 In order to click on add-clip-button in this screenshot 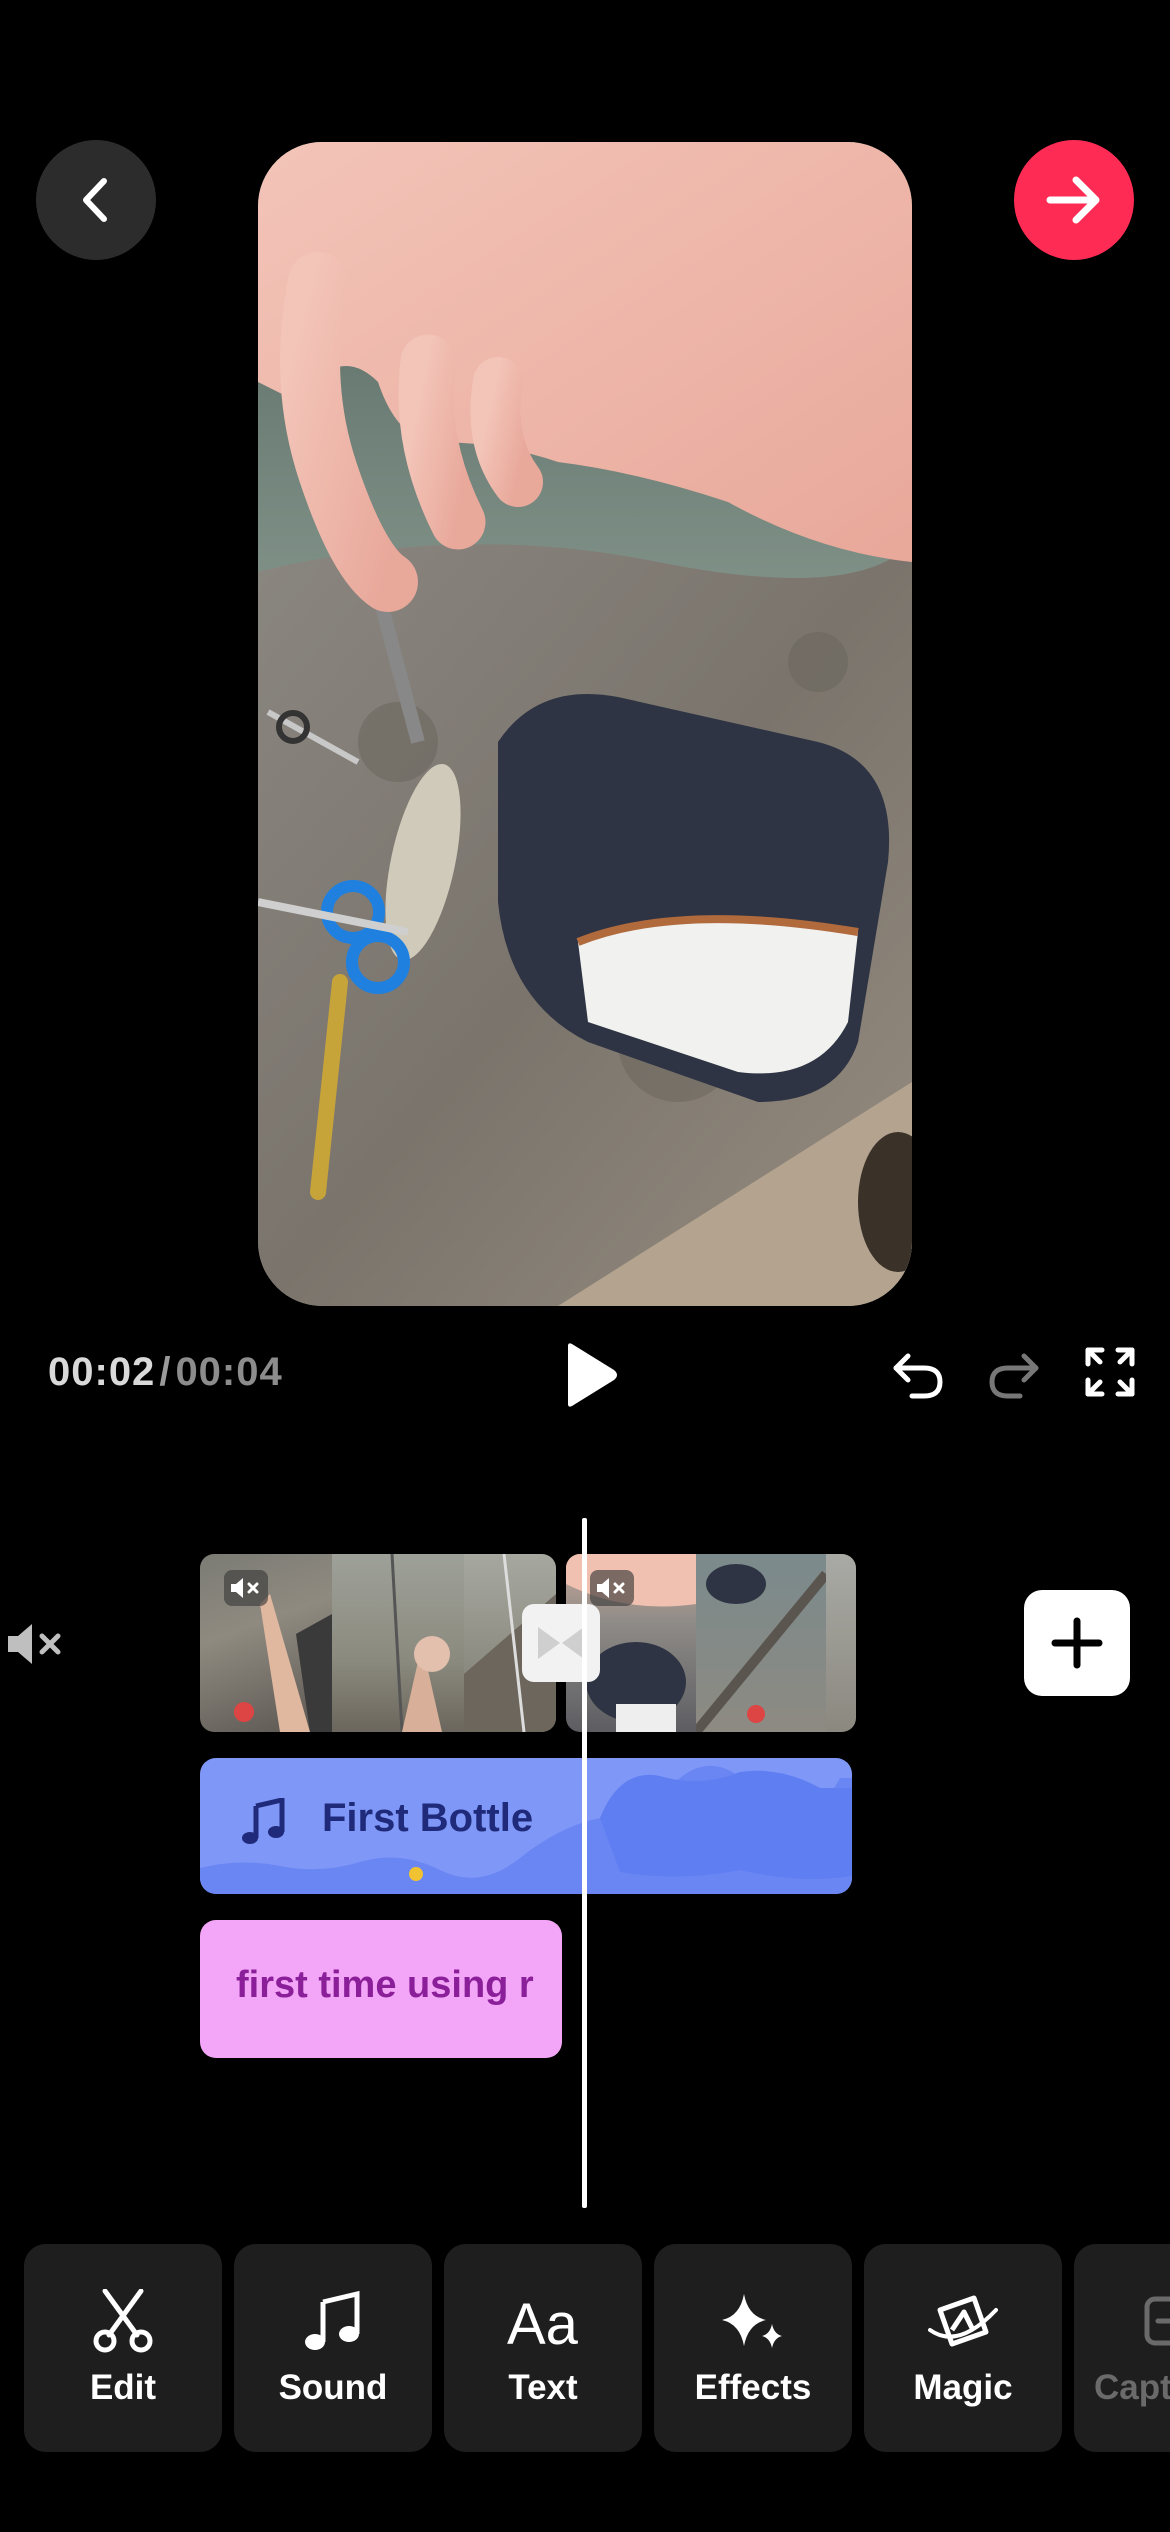, I will do `click(1077, 1643)`.